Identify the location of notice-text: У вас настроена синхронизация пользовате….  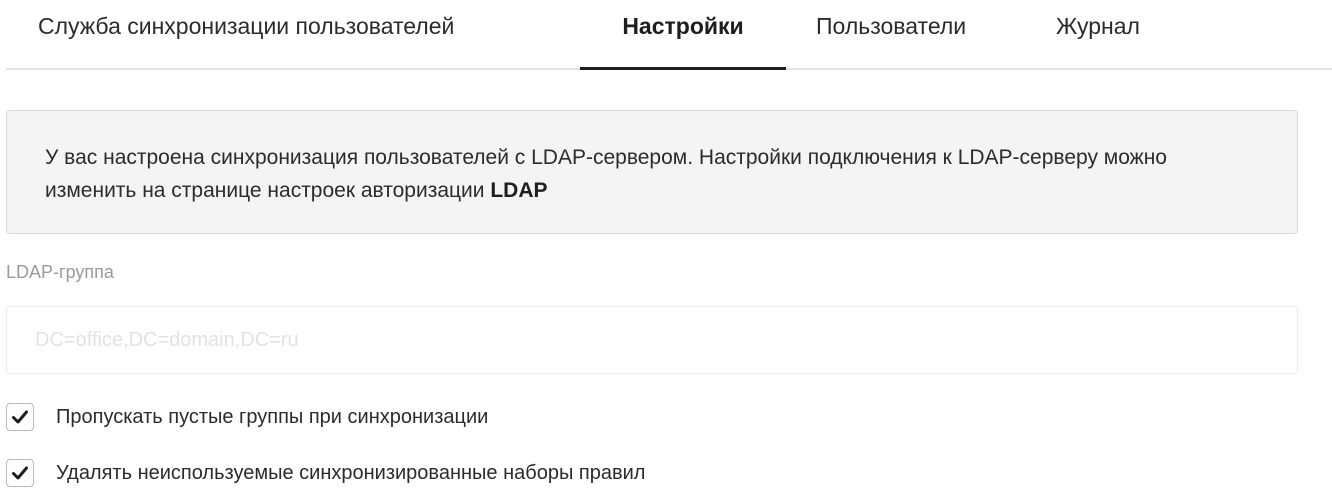
(606, 174).